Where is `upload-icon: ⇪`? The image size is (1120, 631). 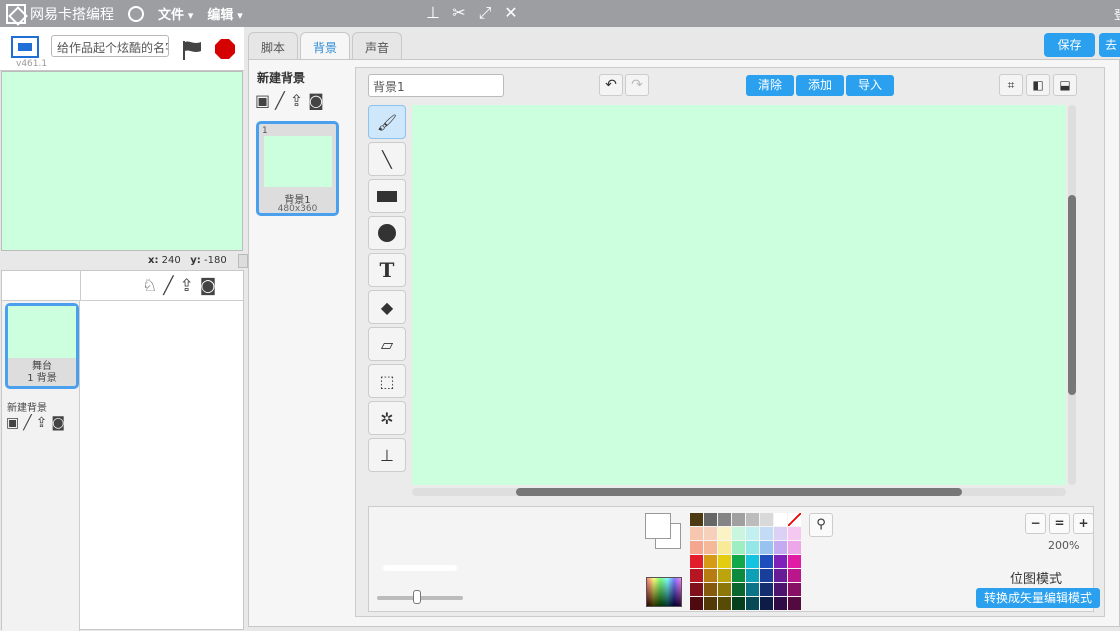 upload-icon: ⇪ is located at coordinates (296, 100).